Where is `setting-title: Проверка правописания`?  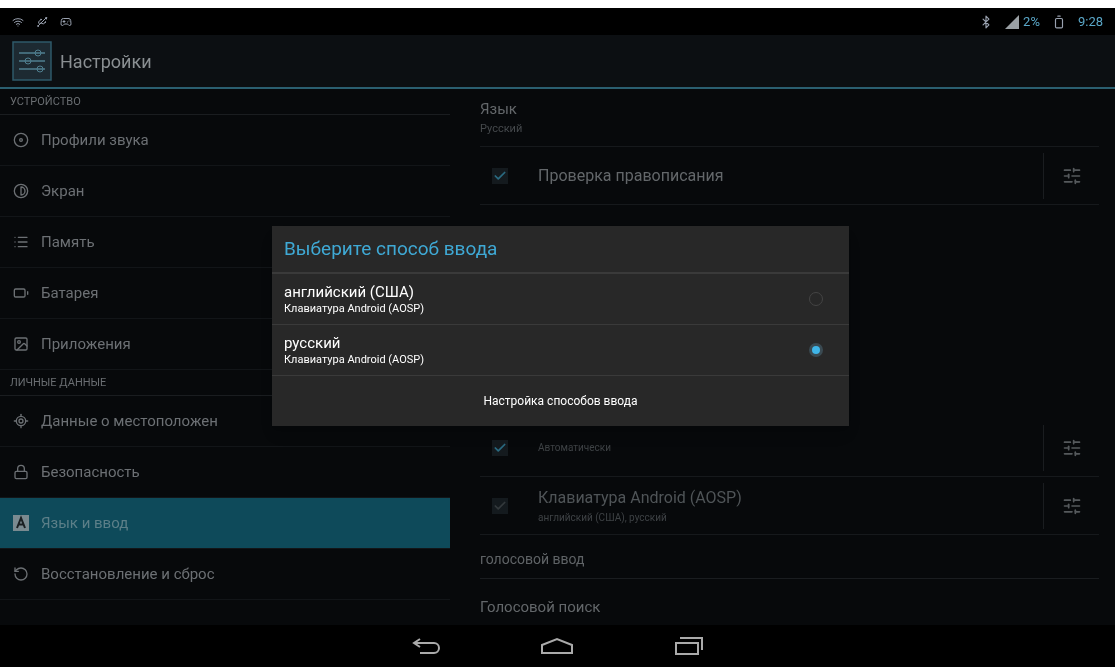
setting-title: Проверка правописания is located at coordinates (631, 175).